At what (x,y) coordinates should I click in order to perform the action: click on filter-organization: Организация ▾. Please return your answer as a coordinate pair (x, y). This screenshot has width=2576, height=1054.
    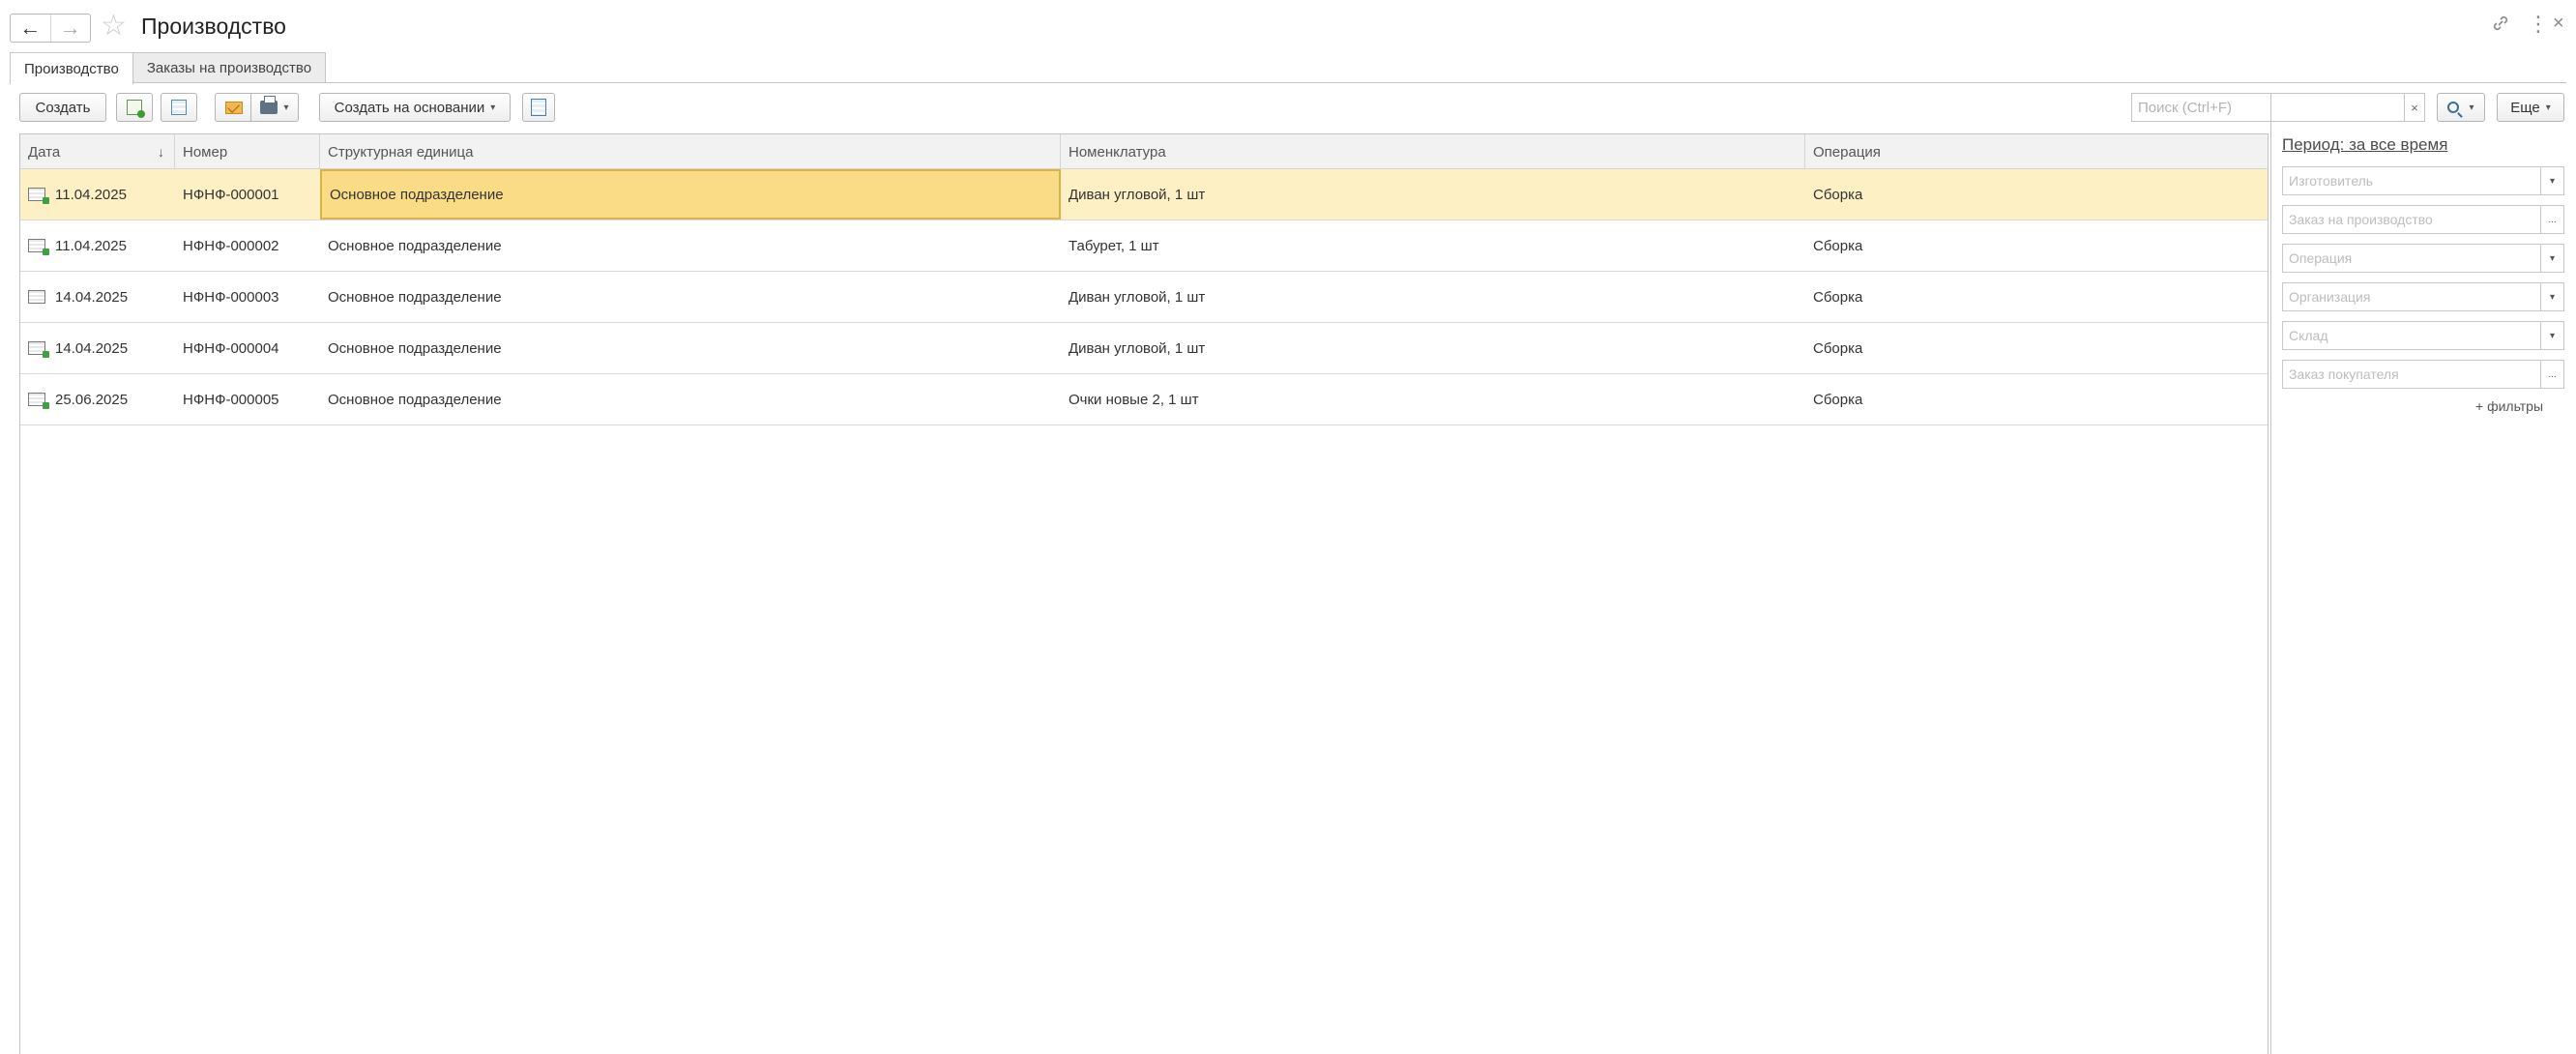
    Looking at the image, I should click on (2423, 296).